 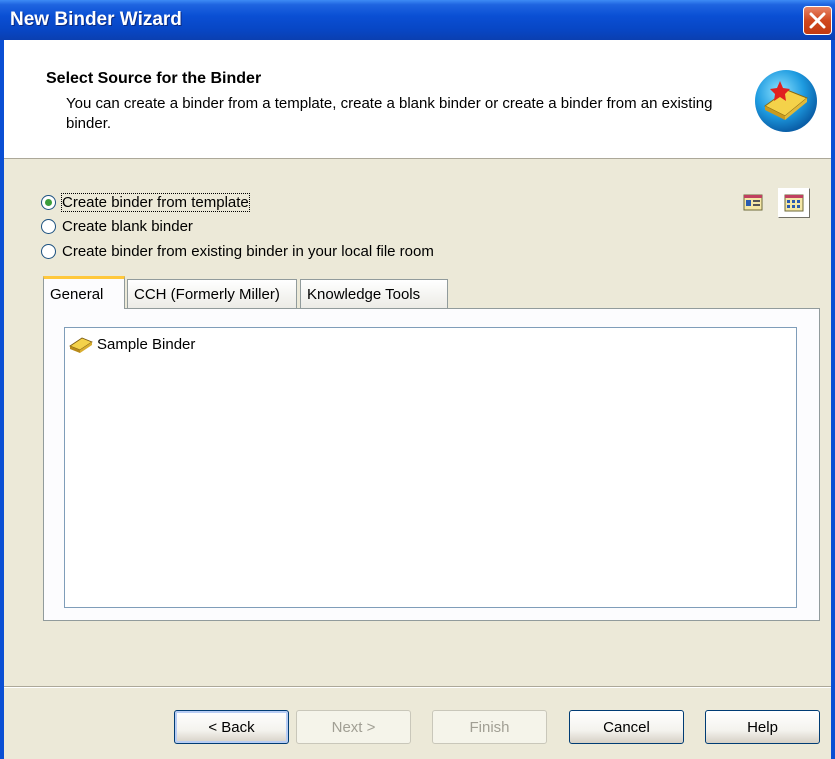 What do you see at coordinates (364, 294) in the screenshot?
I see `tab-label: Knowledge Tools` at bounding box center [364, 294].